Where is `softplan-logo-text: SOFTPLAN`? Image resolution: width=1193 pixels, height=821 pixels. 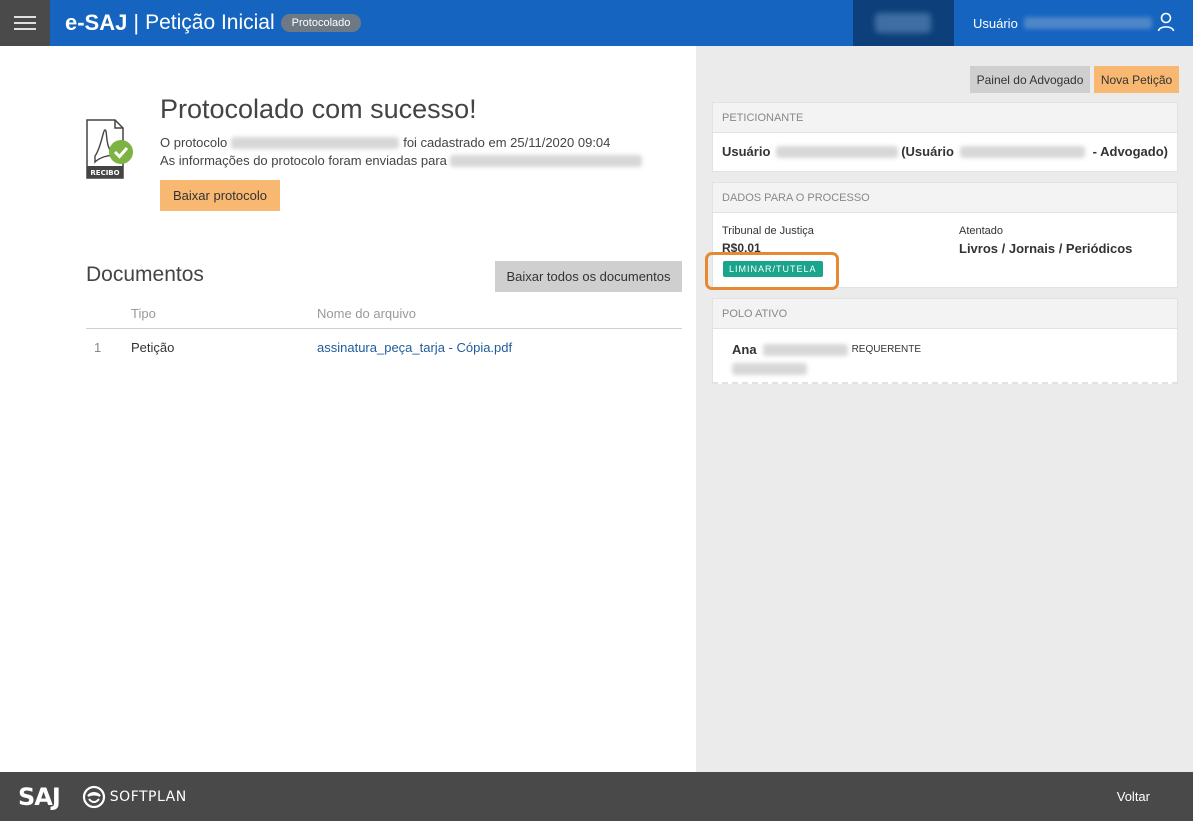 softplan-logo-text: SOFTPLAN is located at coordinates (148, 796).